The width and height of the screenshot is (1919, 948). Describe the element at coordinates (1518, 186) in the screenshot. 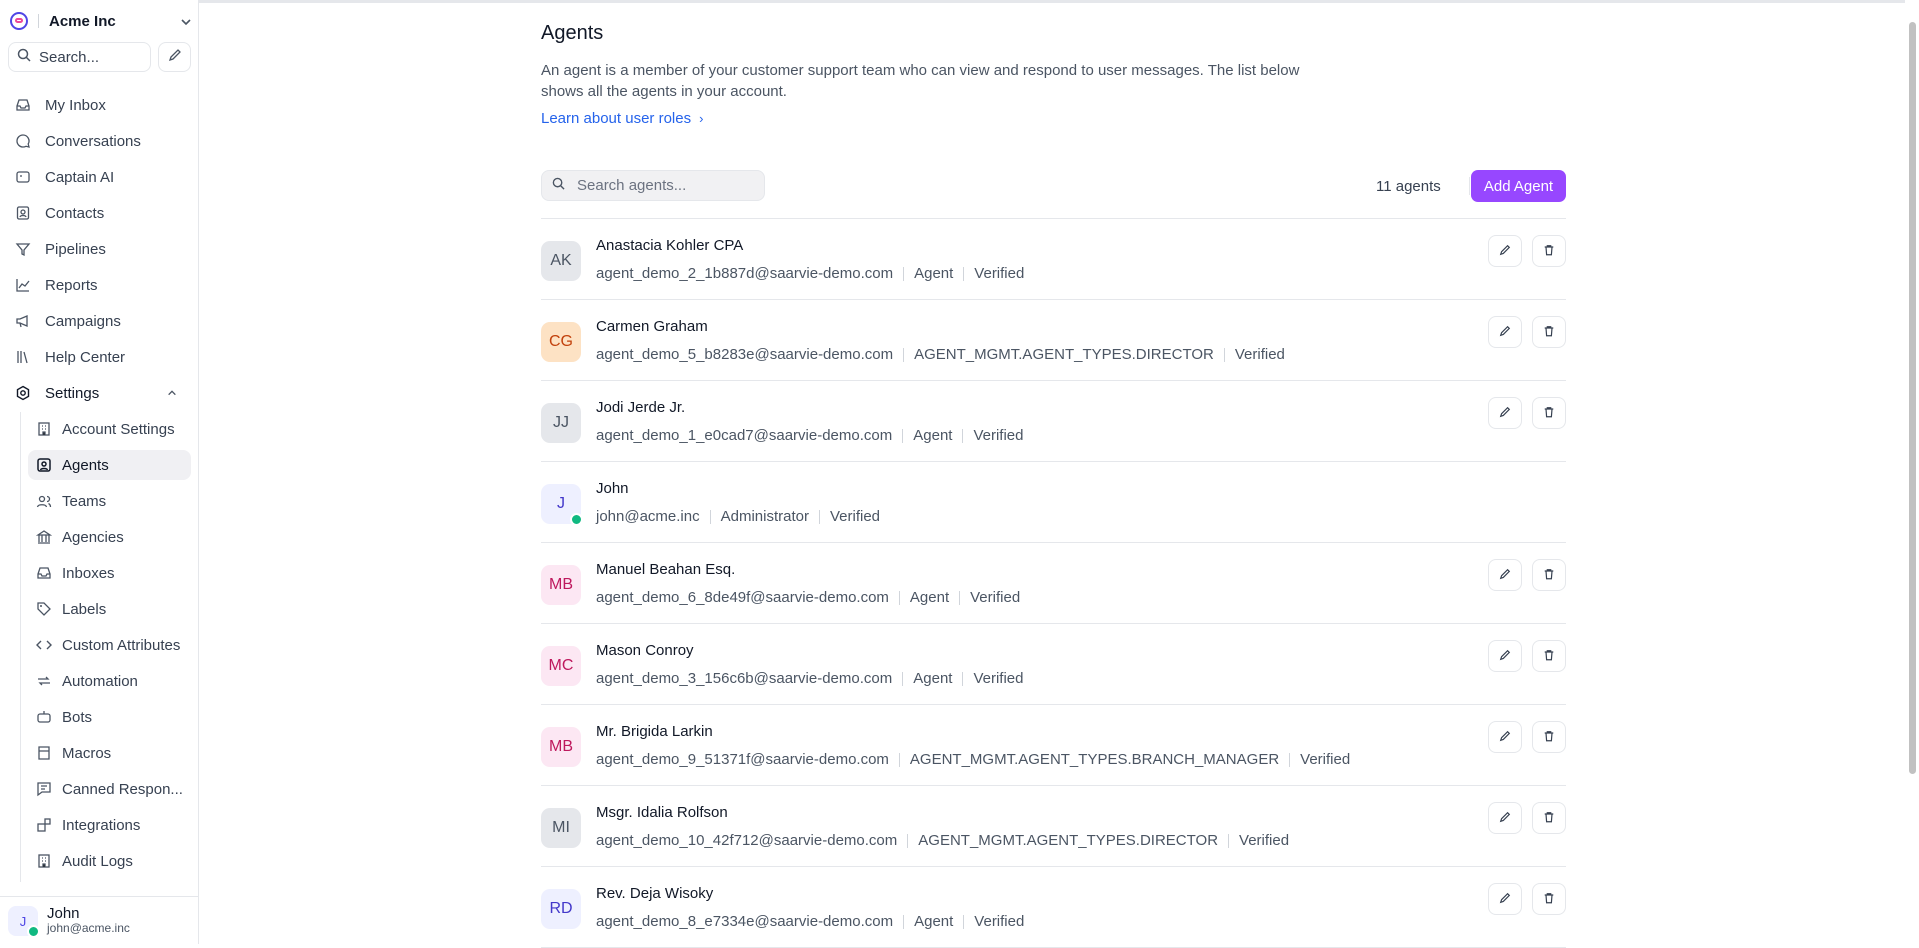

I see `add-agent-button: Add Agent` at that location.